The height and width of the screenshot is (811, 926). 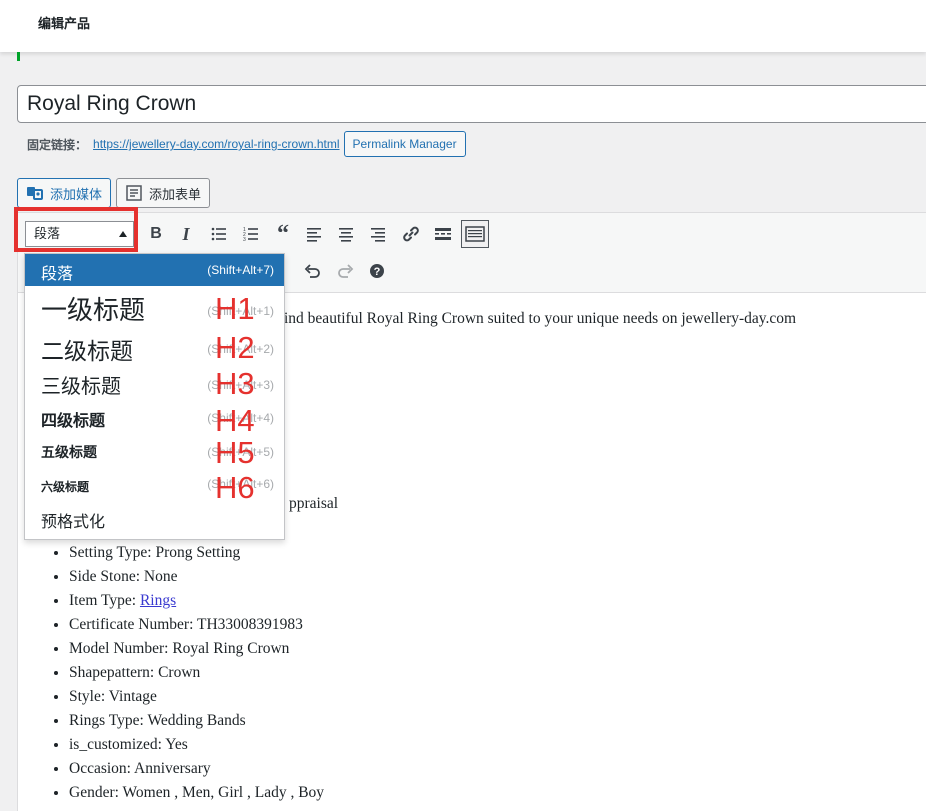 I want to click on post-title-input: Royal Ring Crown, so click(x=471, y=104).